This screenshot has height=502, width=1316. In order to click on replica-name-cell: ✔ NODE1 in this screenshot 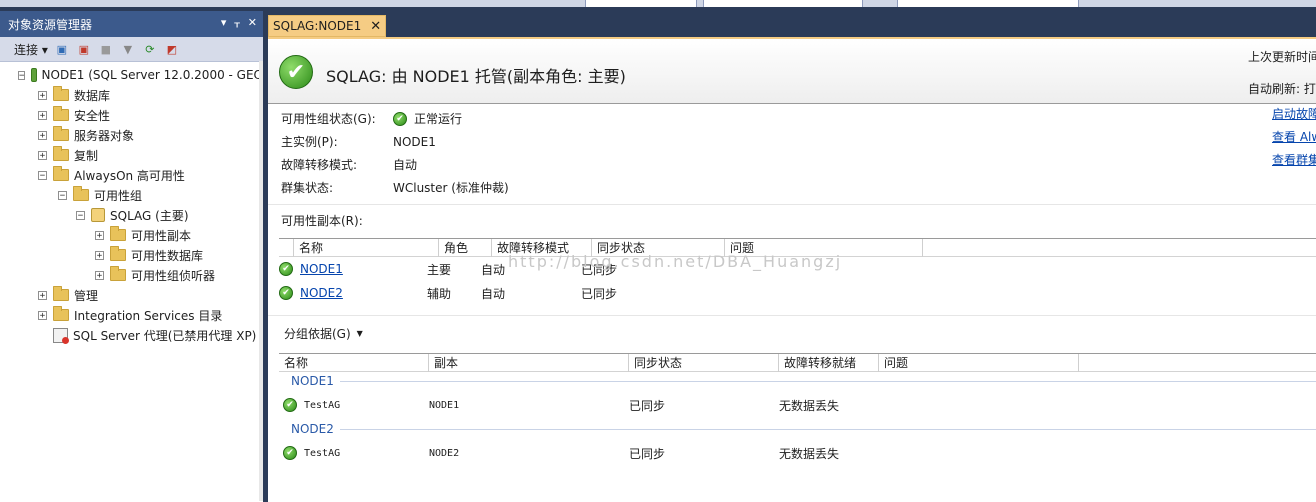, I will do `click(353, 269)`.